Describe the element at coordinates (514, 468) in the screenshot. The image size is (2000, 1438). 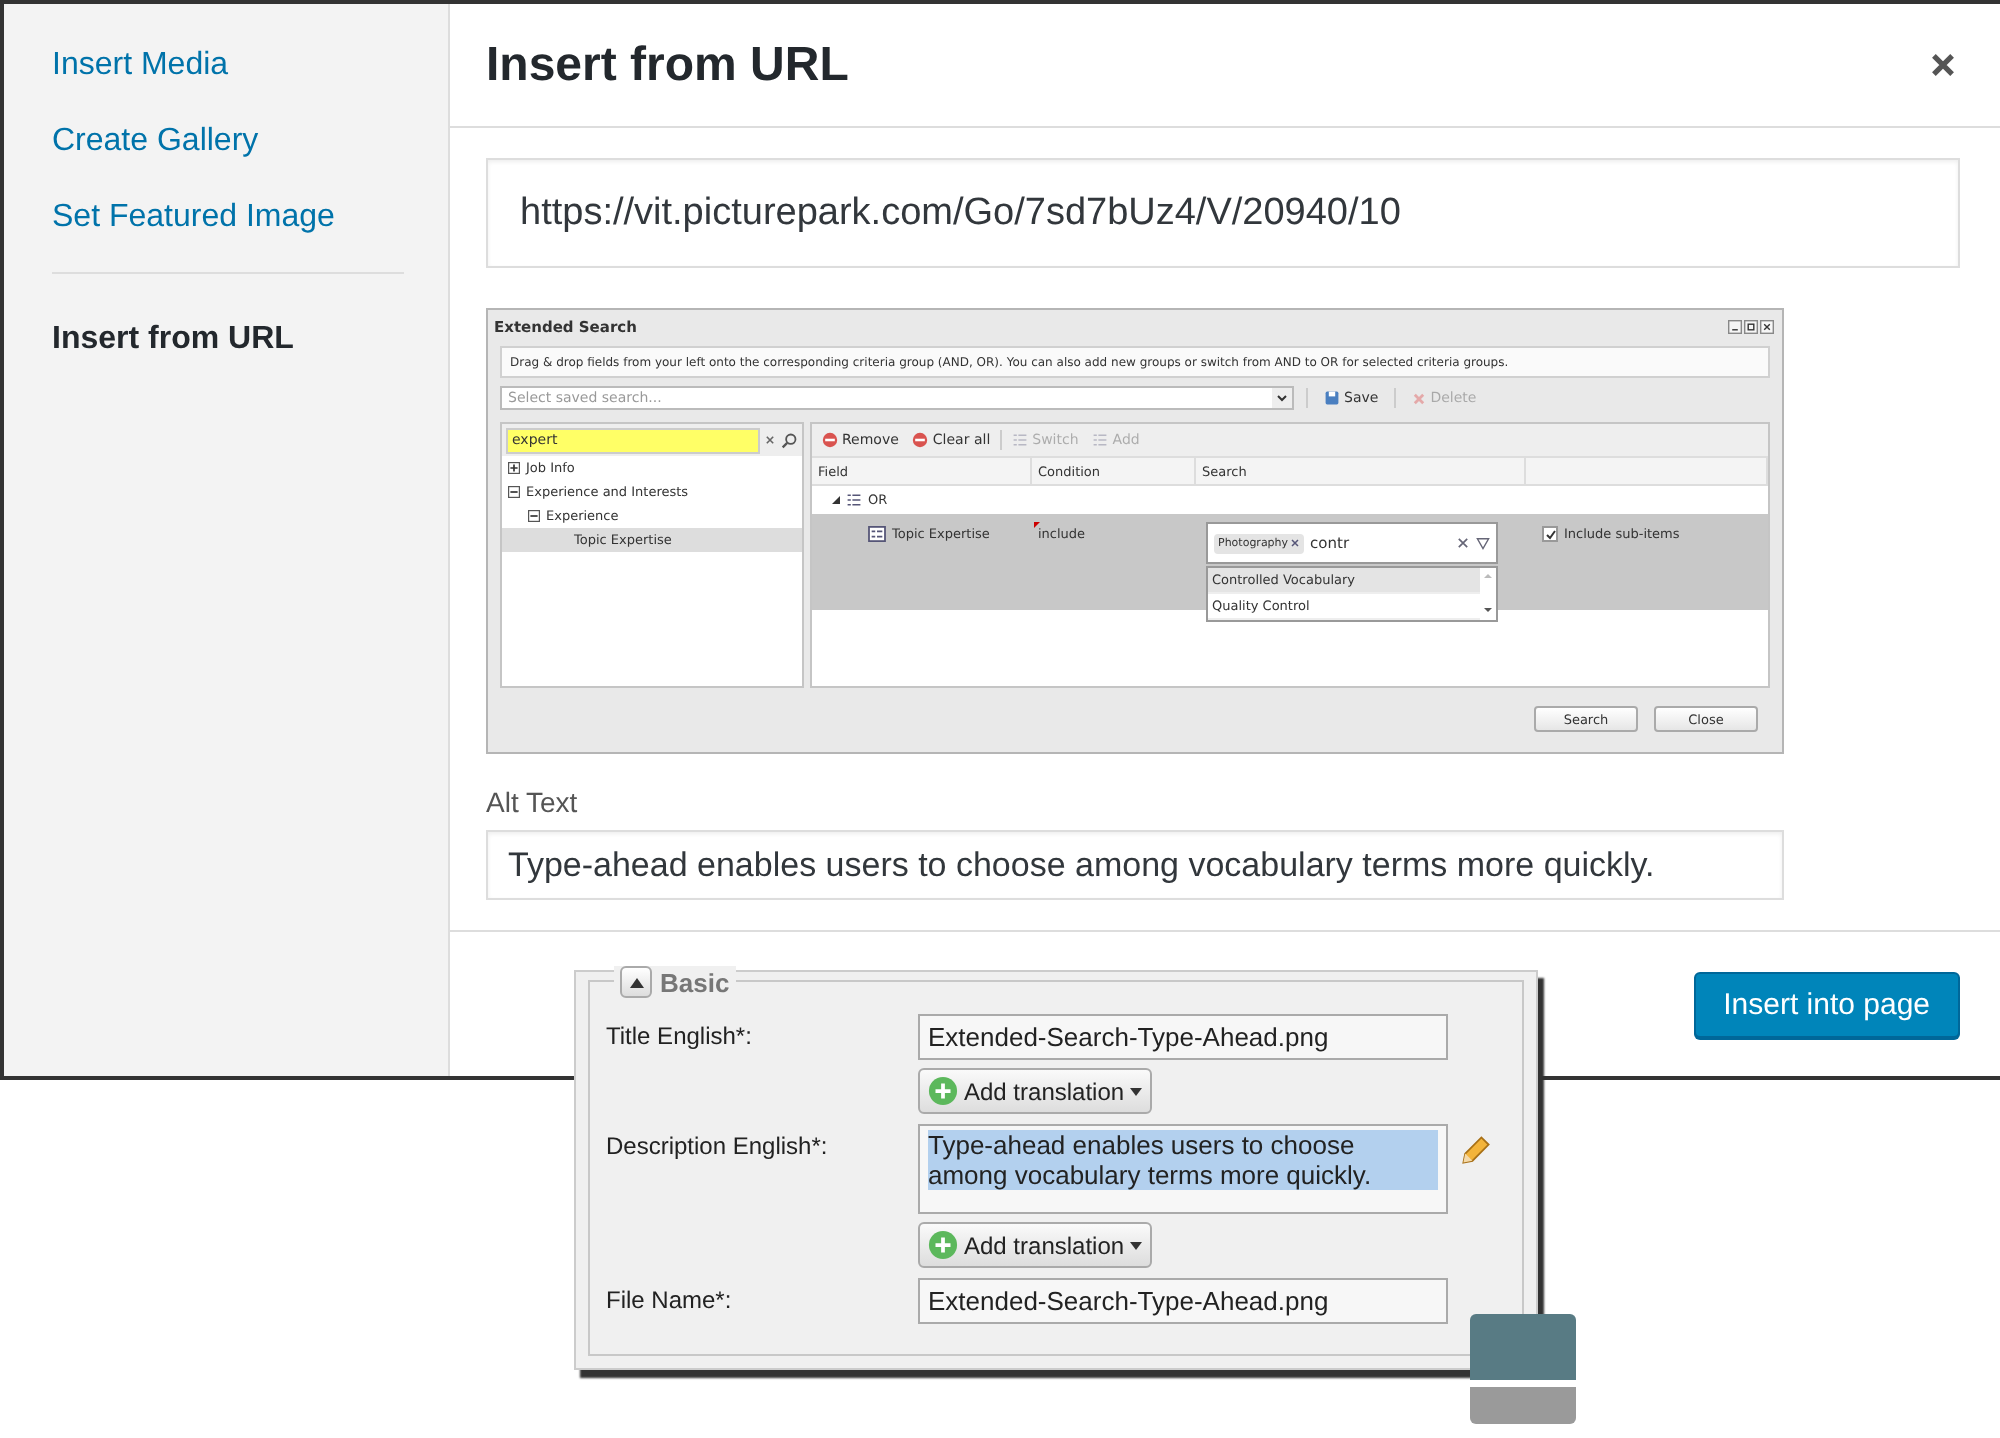
I see `plus-box-icon` at that location.